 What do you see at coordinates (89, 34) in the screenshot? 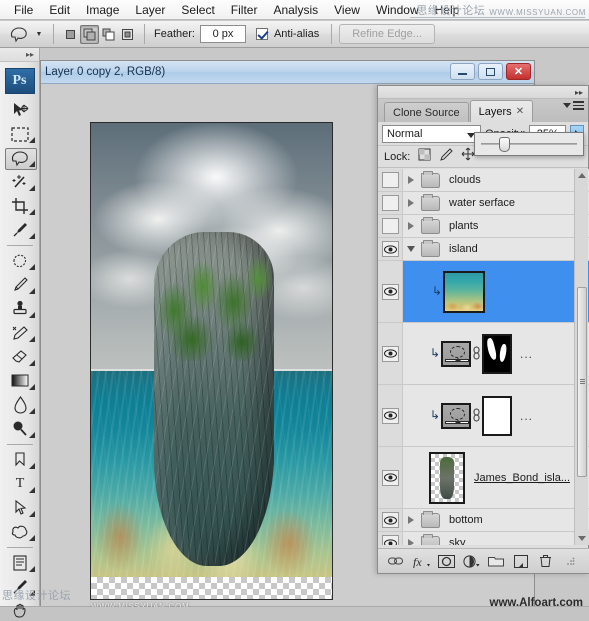
I see `add-to-selection-button` at bounding box center [89, 34].